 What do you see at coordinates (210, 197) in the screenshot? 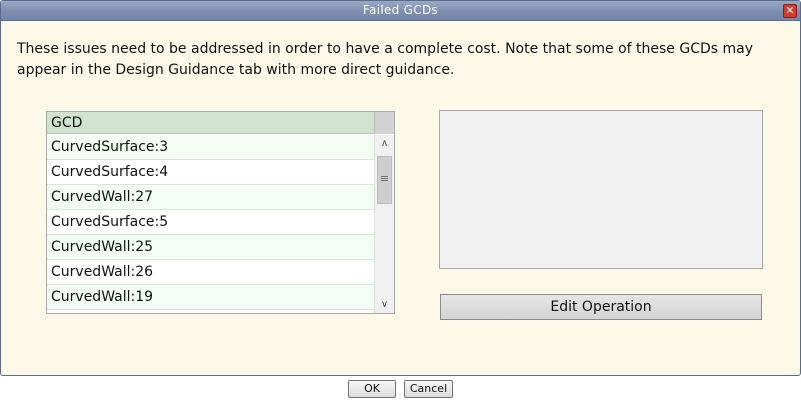
I see `list-item: CurvedWall:27` at bounding box center [210, 197].